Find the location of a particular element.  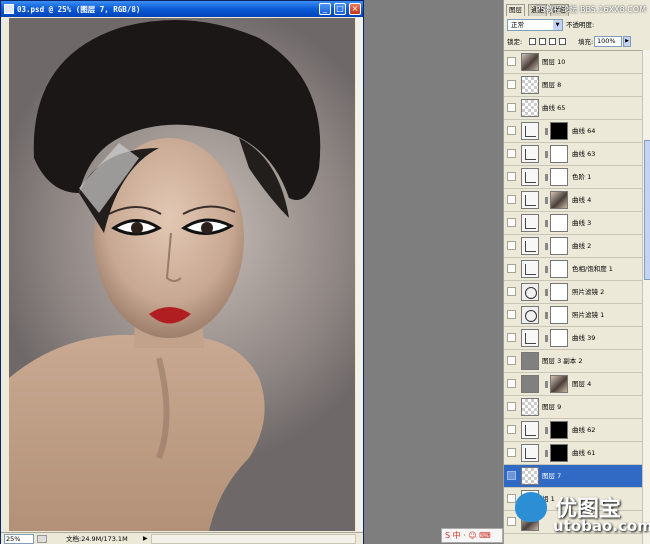

layer-name: 图层 4 is located at coordinates (582, 384).